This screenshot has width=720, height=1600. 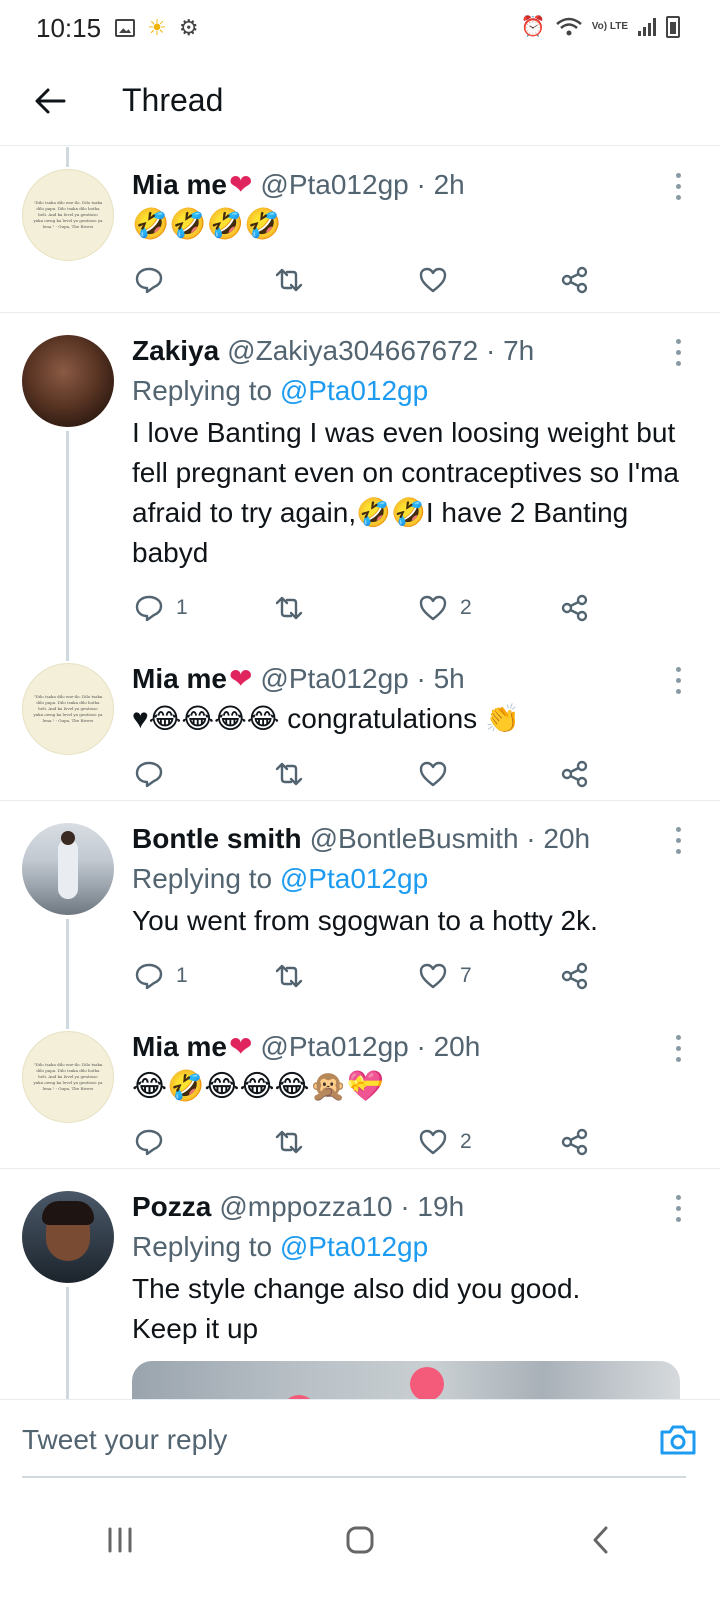 What do you see at coordinates (342, 1206) in the screenshot?
I see `user-handle: @mppozza10 · 19h` at bounding box center [342, 1206].